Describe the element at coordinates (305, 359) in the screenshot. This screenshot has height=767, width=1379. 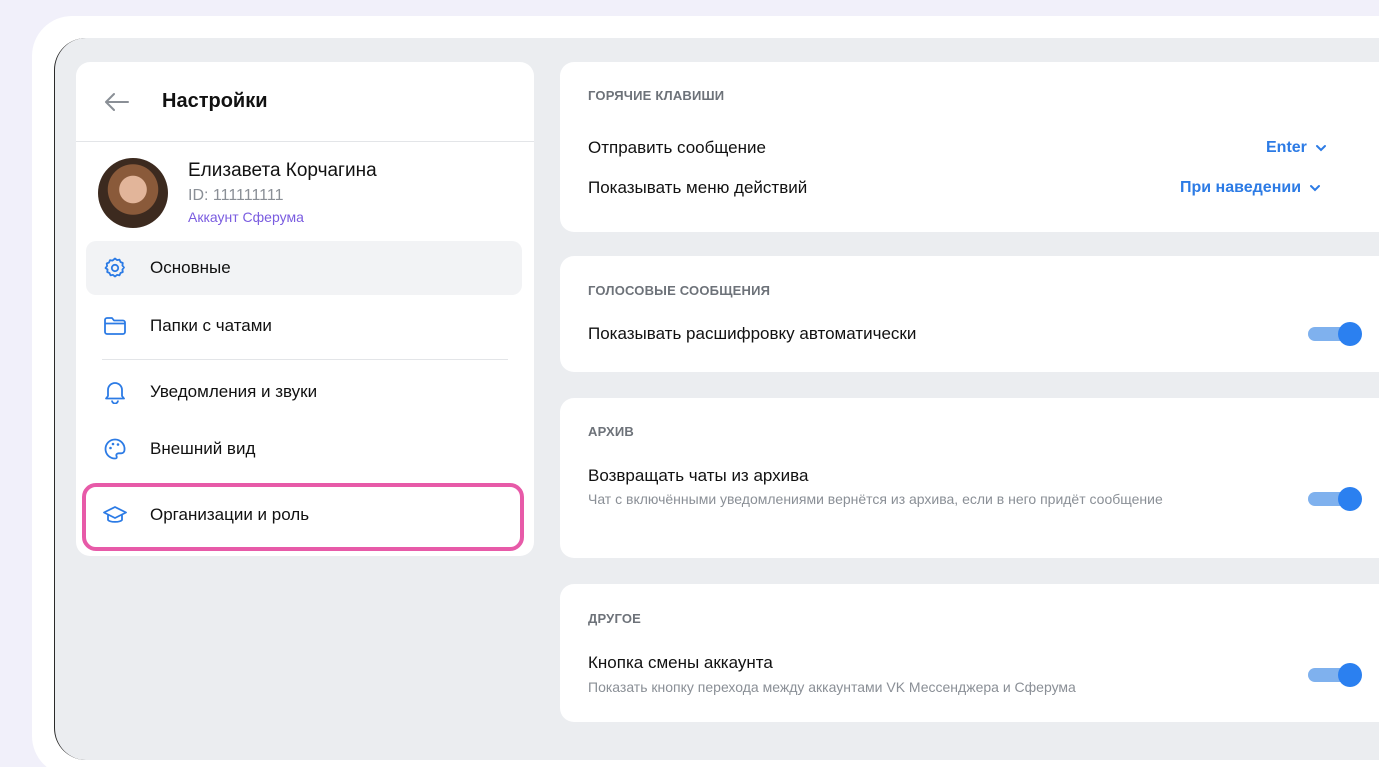
I see `menu-divider` at that location.